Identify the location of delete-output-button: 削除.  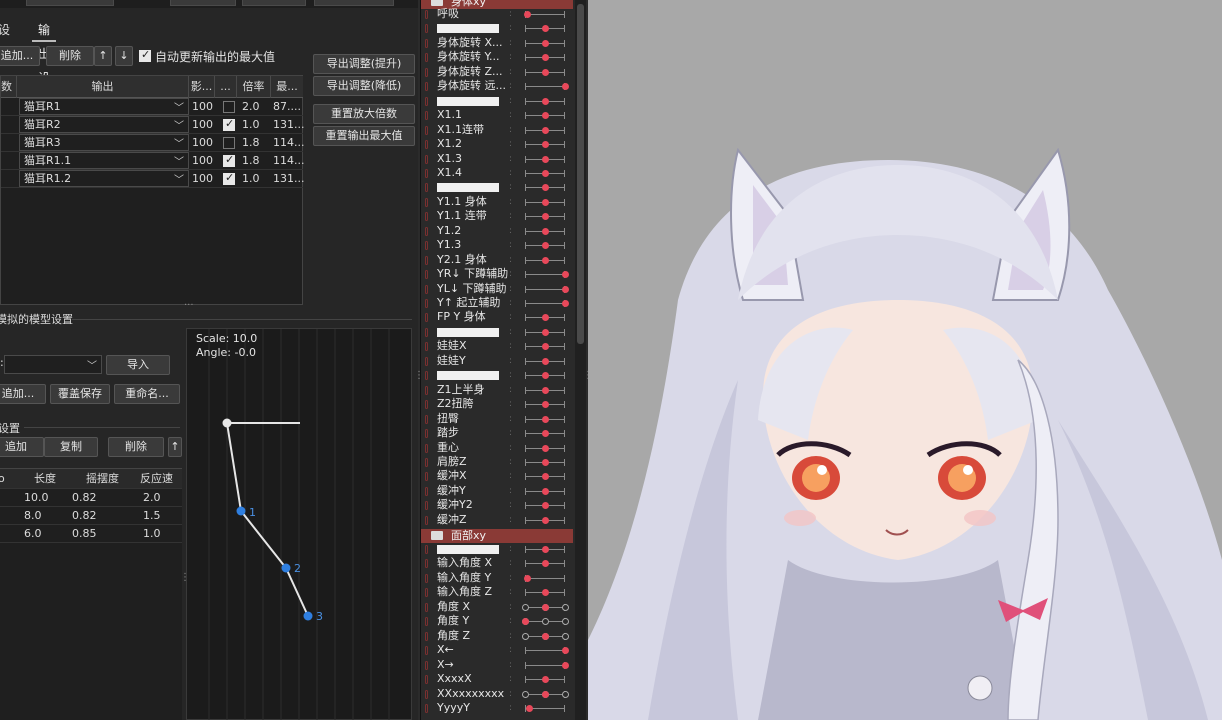
(70, 56).